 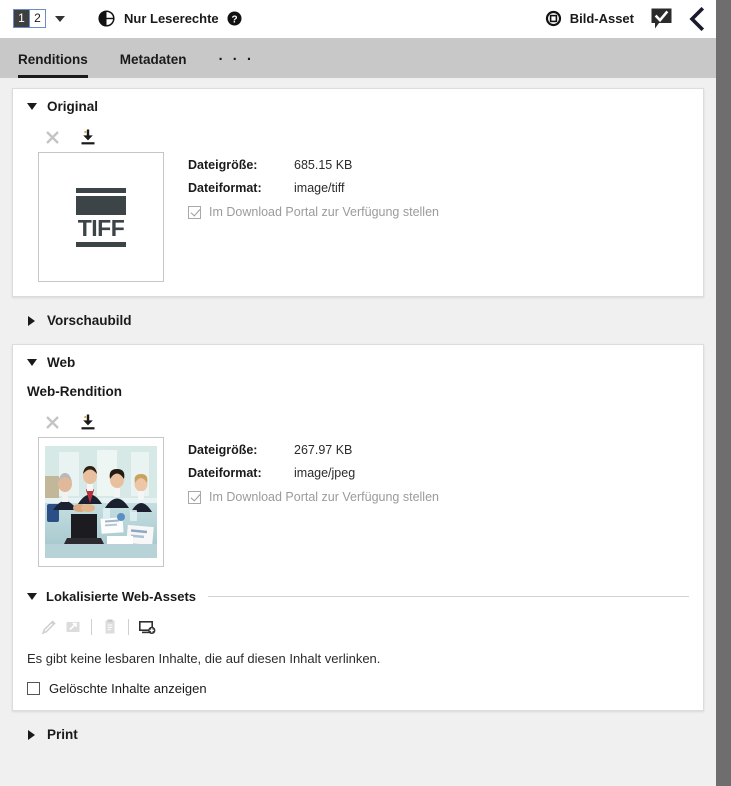 What do you see at coordinates (60, 18) in the screenshot?
I see `chevron-down-icon` at bounding box center [60, 18].